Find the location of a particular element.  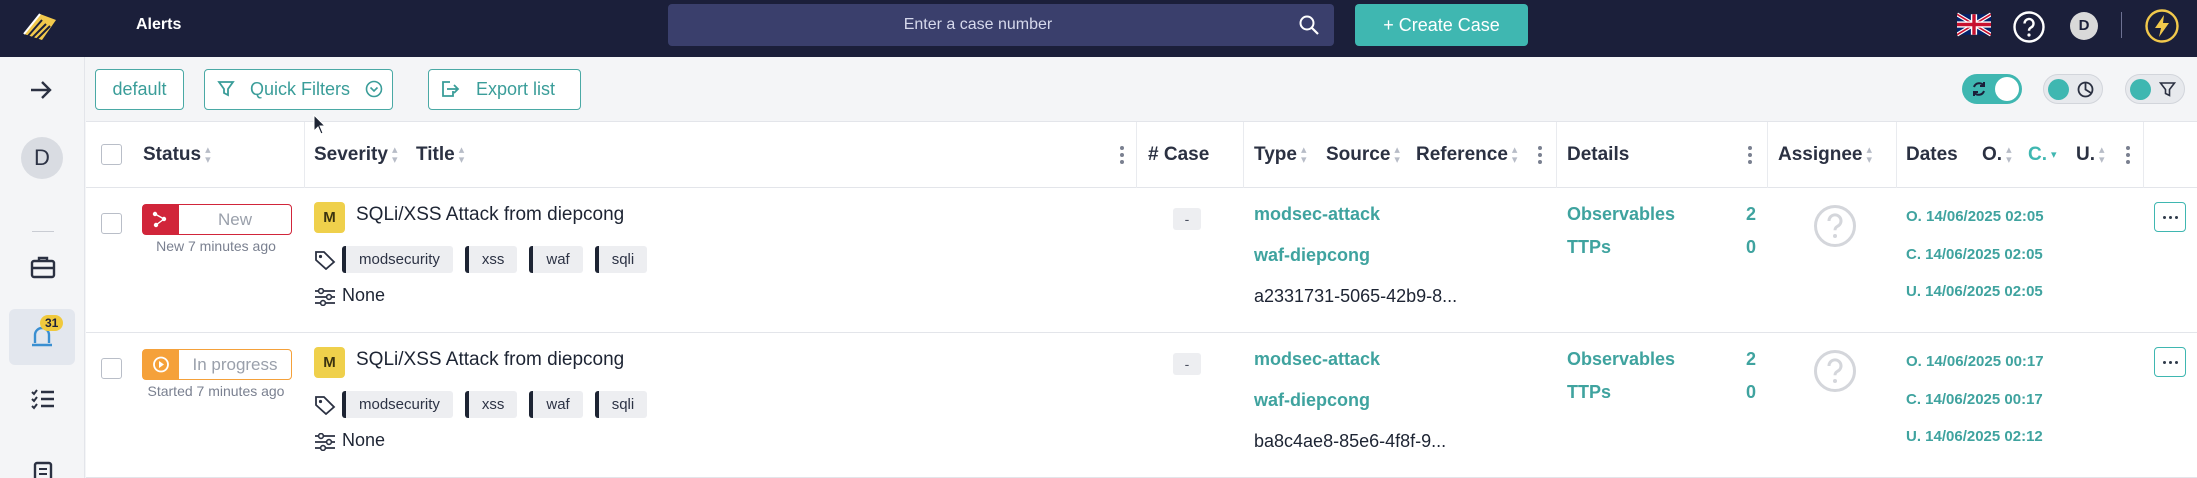

auto-refresh-toggle is located at coordinates (1992, 89).